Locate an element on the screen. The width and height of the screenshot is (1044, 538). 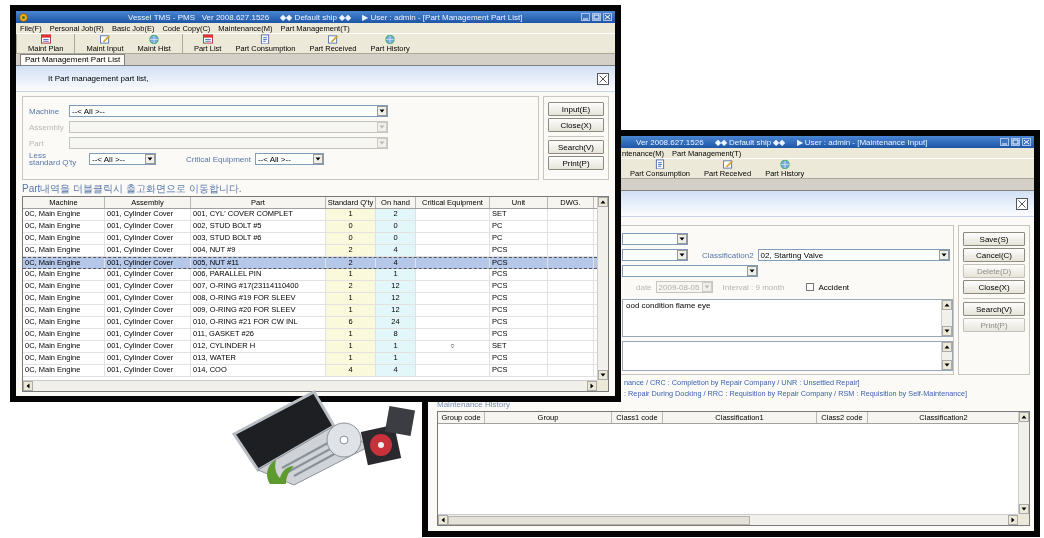
tab: Part Management Part List is located at coordinates (73, 59).